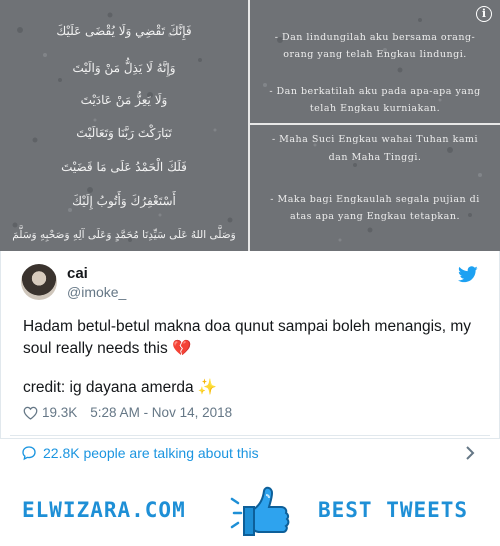 This screenshot has height=546, width=500. I want to click on conversation-count: 22.8K people are talking about this, so click(151, 453).